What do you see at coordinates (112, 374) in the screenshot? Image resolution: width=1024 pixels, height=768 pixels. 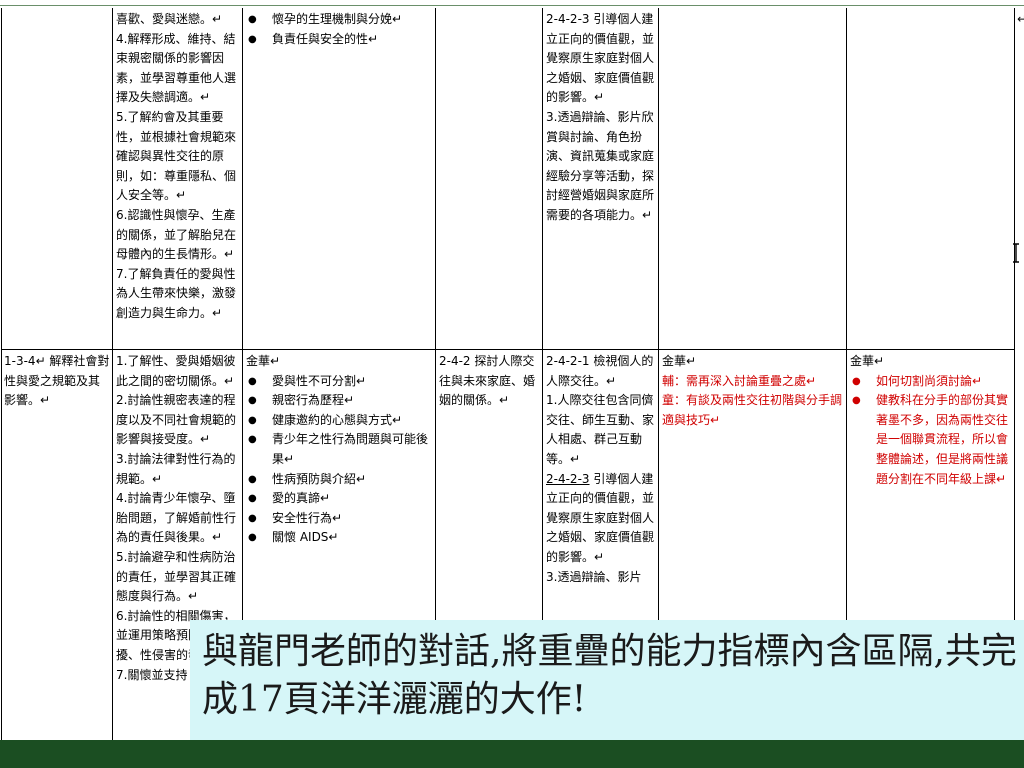 I see `table-divider` at bounding box center [112, 374].